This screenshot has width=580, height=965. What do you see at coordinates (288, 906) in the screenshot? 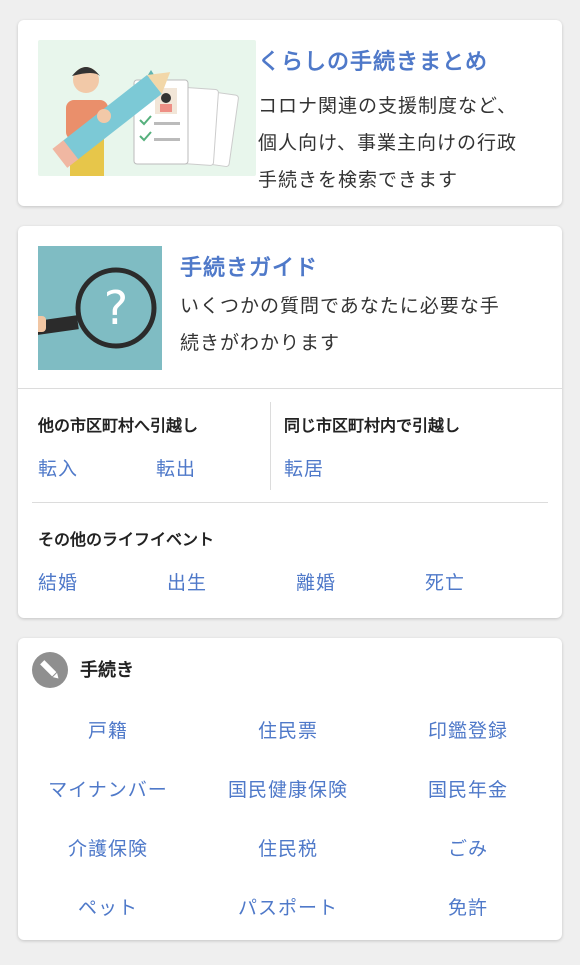
I see `proc-passport: パスポート` at bounding box center [288, 906].